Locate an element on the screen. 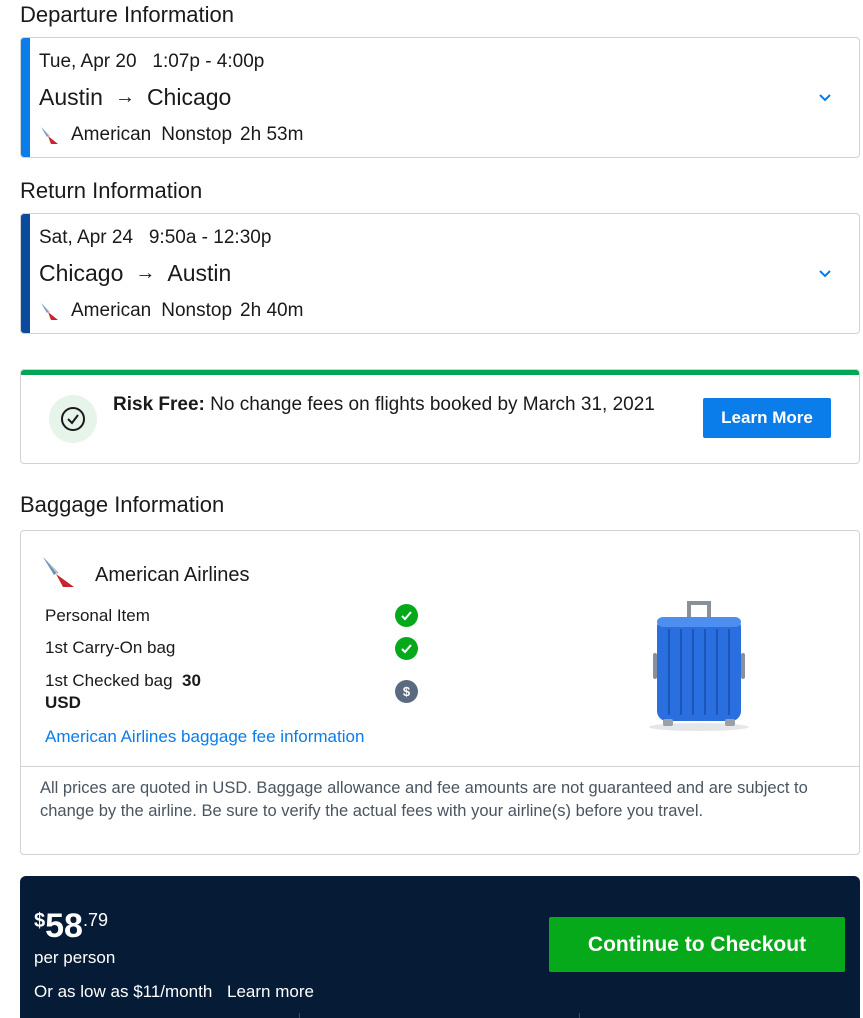  departure-date-time: Tue, Apr 20 1:07p - 4:00p is located at coordinates (151, 62).